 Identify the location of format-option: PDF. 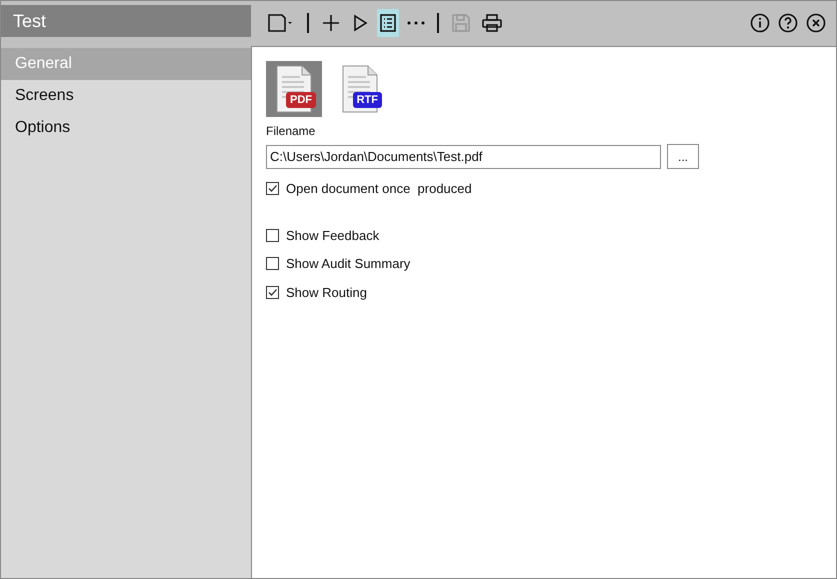
(294, 89).